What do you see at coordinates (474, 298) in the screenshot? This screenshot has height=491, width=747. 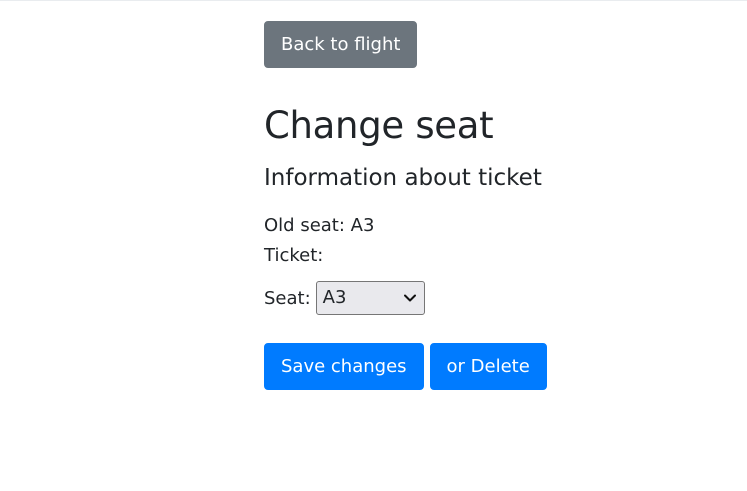 I see `seat-field-row: Seat: A3` at bounding box center [474, 298].